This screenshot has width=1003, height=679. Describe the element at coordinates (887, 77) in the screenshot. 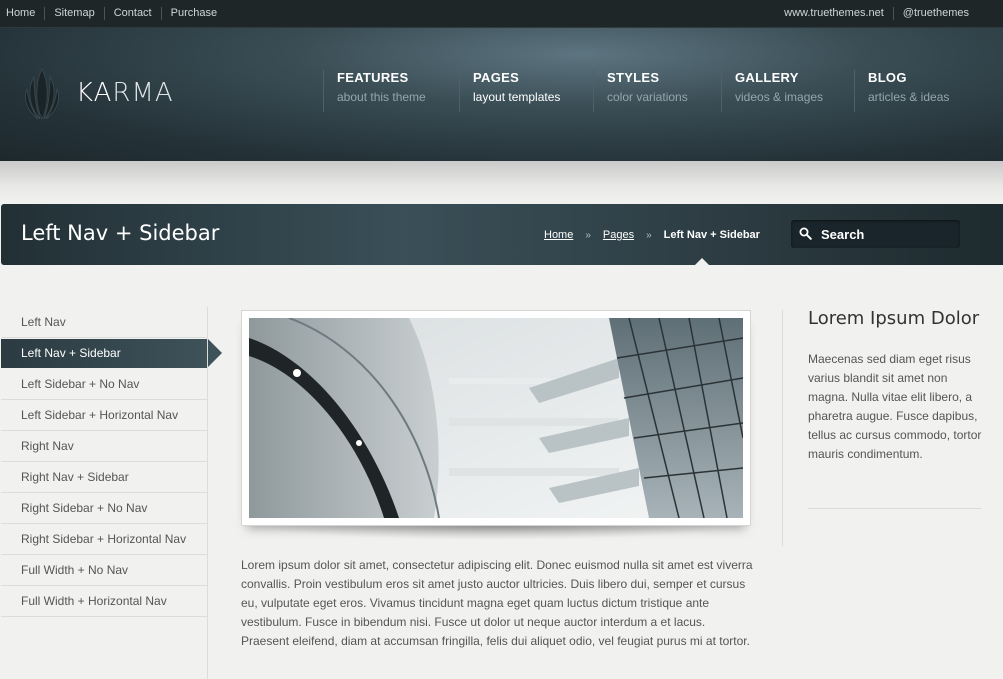

I see `main-nav-title: BLOG` at that location.